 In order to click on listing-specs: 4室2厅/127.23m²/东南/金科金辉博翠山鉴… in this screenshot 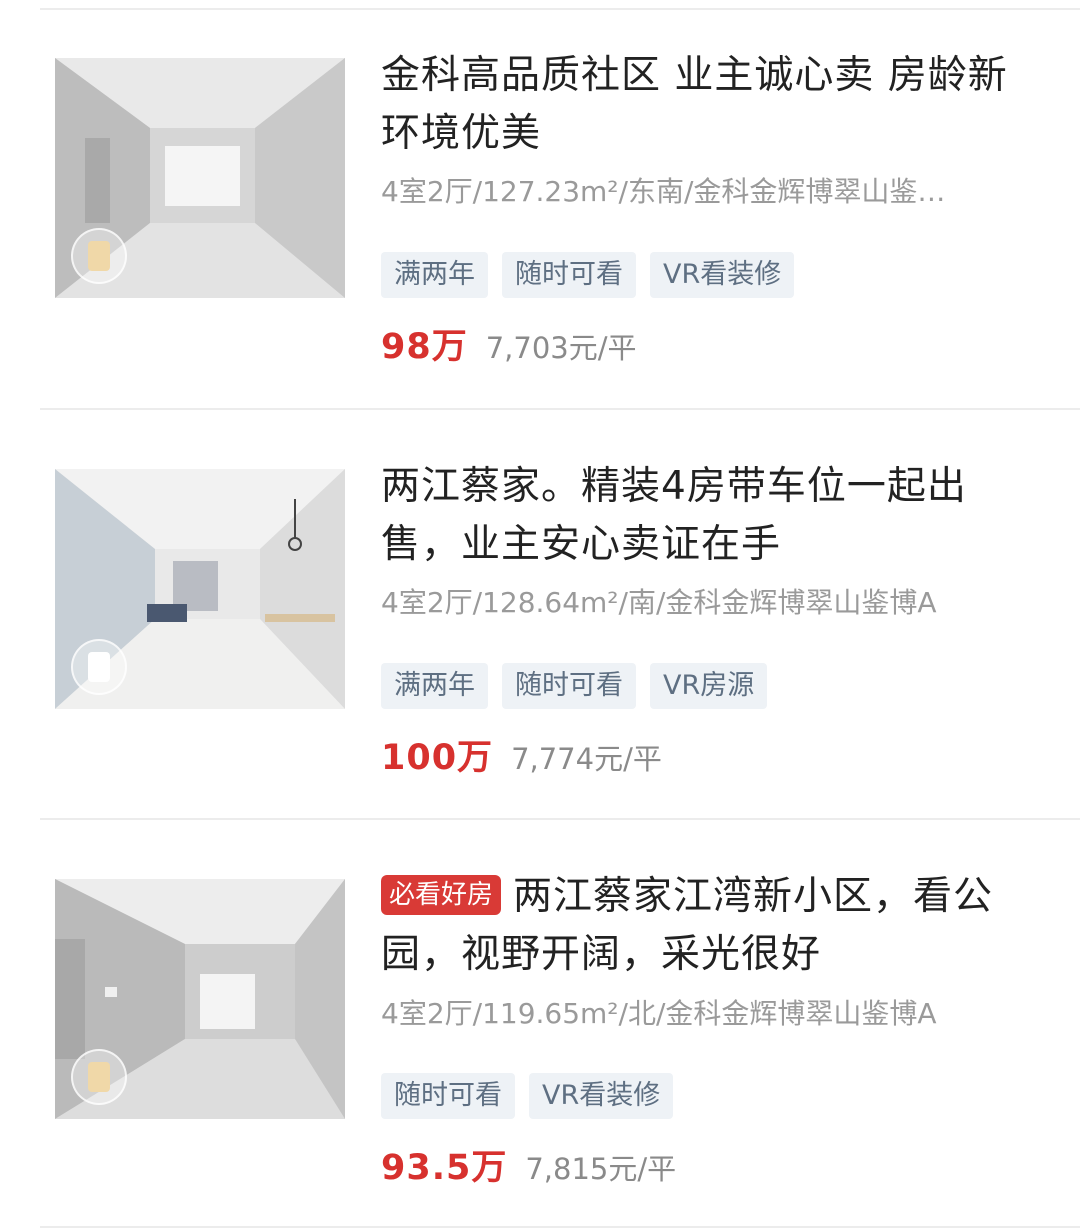, I will do `click(663, 191)`.